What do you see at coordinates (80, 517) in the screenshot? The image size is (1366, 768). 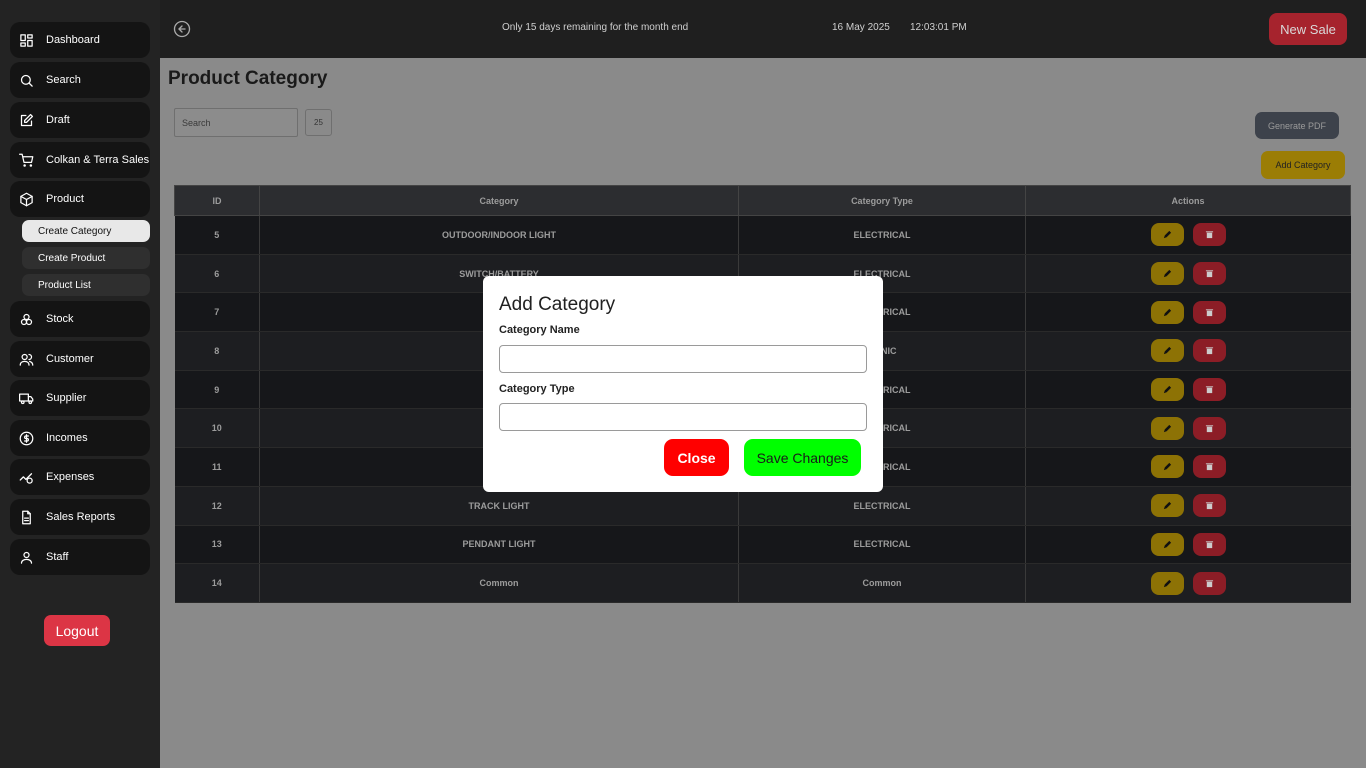 I see `sidebar-item-sales-reports: Sales Reports` at bounding box center [80, 517].